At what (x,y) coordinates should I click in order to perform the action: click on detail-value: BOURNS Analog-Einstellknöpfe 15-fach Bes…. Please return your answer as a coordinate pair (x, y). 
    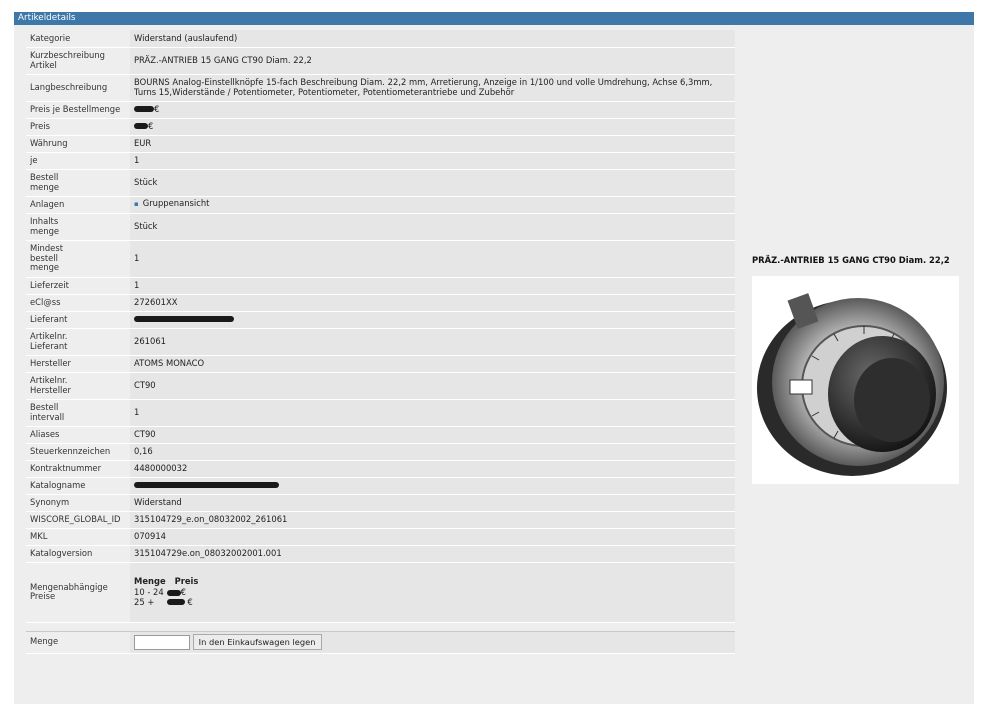
    Looking at the image, I should click on (432, 88).